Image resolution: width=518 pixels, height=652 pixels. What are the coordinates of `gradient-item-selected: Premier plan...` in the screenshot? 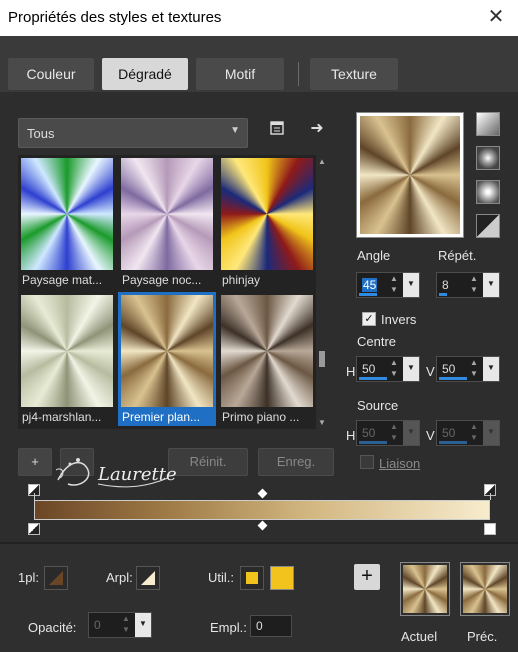 It's located at (167, 359).